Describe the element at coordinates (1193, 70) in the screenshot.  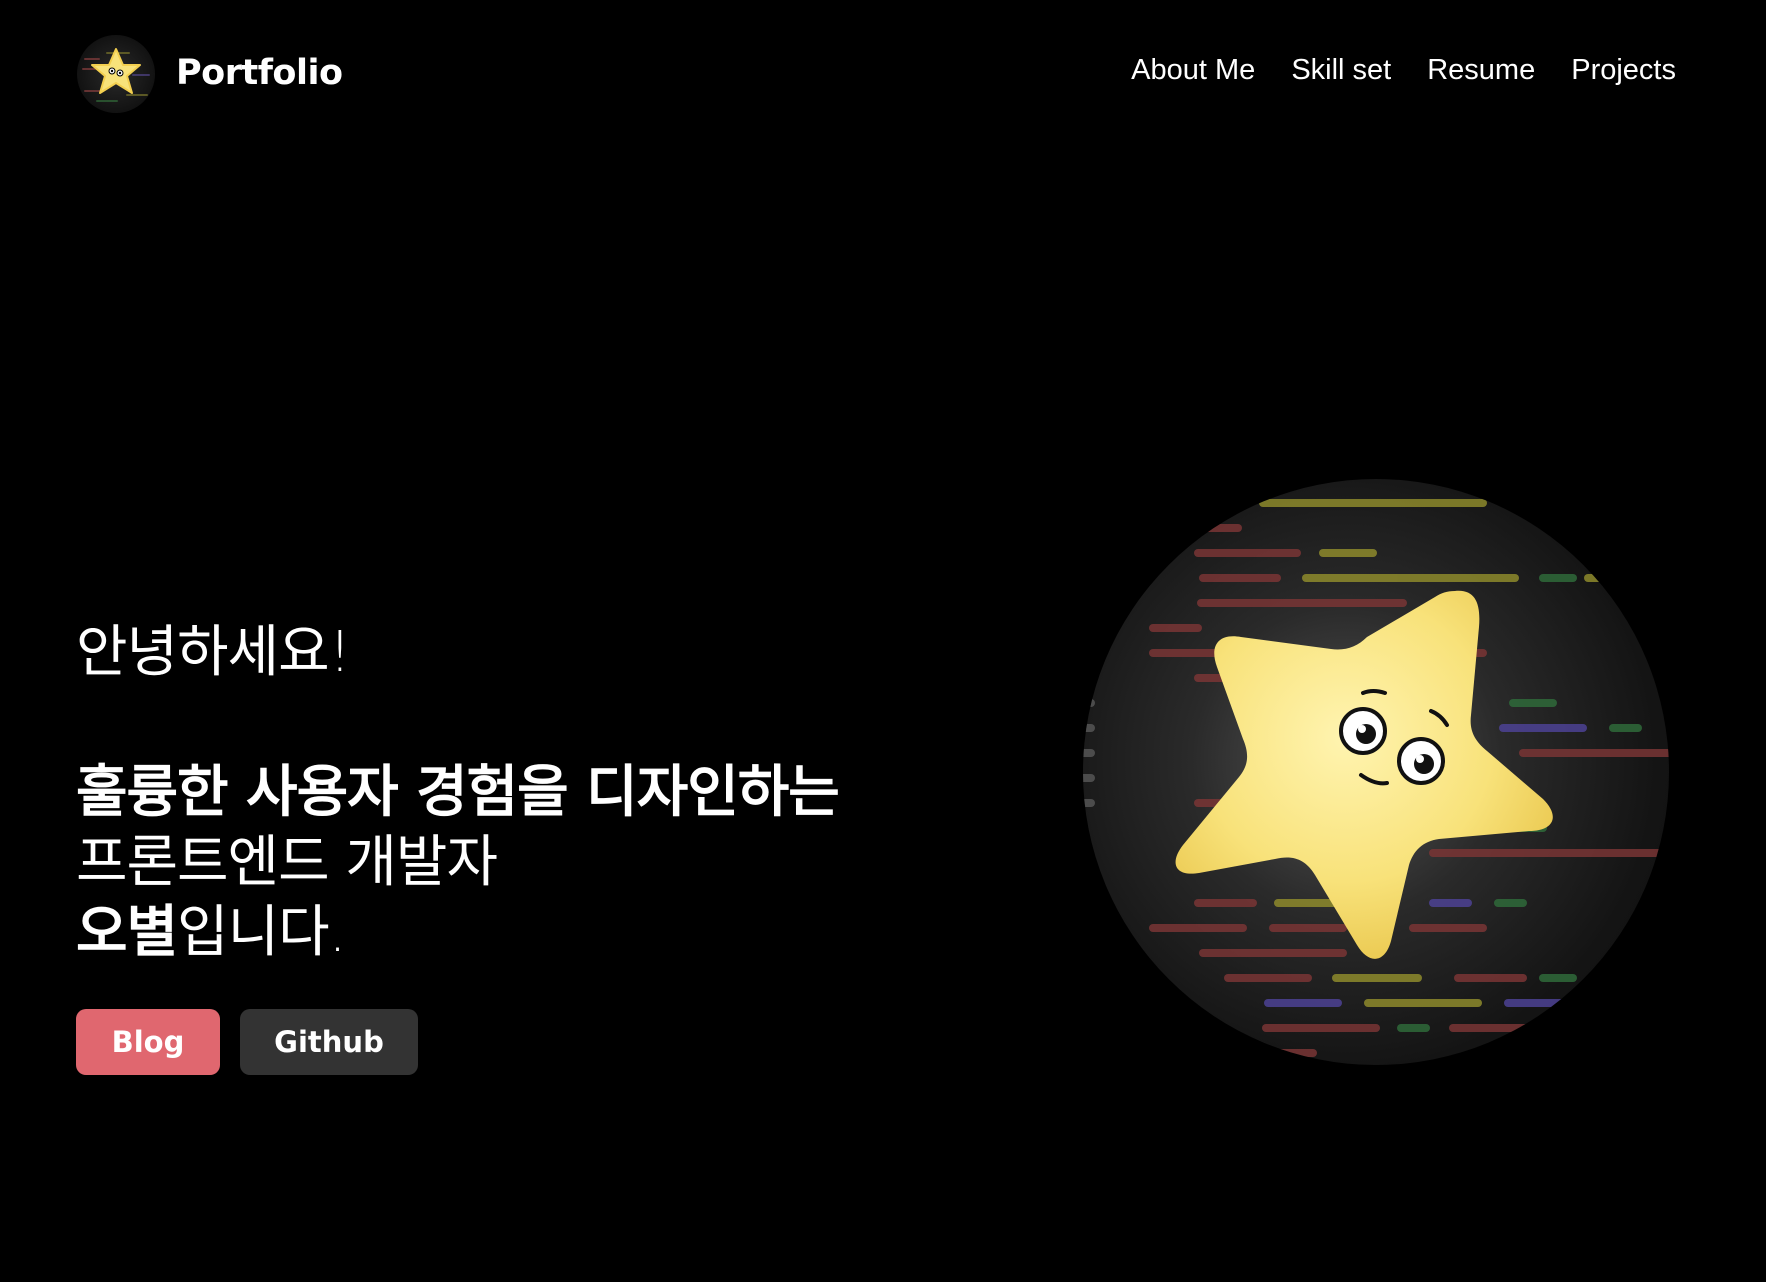
I see `nav-about-me: About Me` at that location.